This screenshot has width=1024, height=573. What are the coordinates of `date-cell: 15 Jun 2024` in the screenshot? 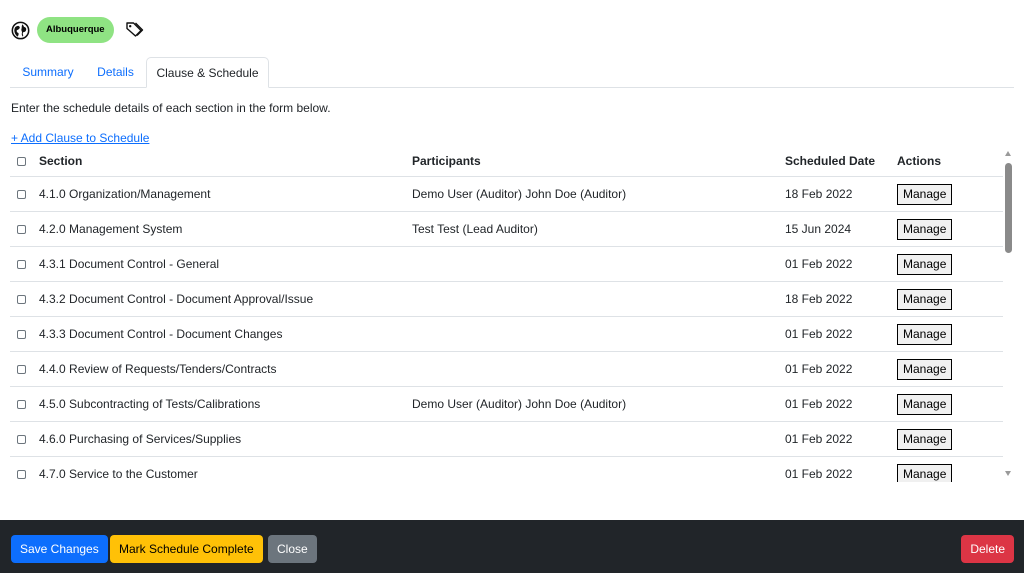 It's located at (818, 229).